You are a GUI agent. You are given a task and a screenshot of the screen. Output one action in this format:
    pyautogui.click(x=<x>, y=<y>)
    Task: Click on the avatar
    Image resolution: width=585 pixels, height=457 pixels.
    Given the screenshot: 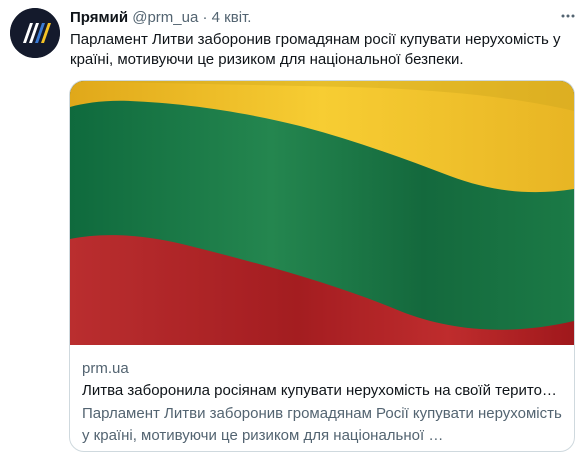 What is the action you would take?
    pyautogui.click(x=35, y=33)
    